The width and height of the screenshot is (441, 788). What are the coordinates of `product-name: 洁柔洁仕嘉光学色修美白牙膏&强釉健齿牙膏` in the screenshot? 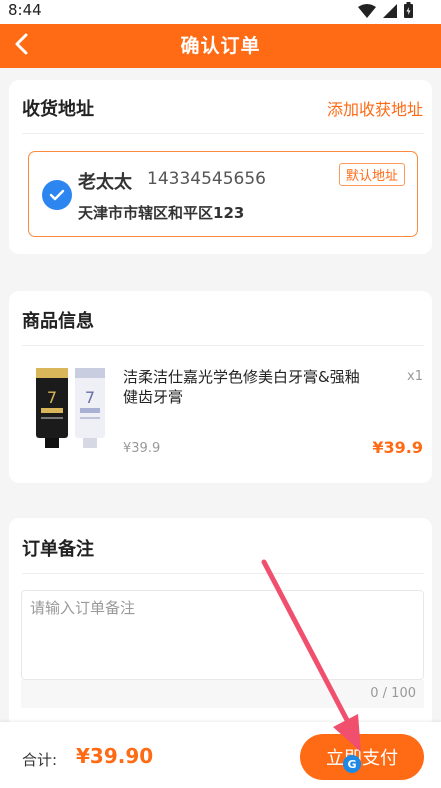 It's located at (241, 387).